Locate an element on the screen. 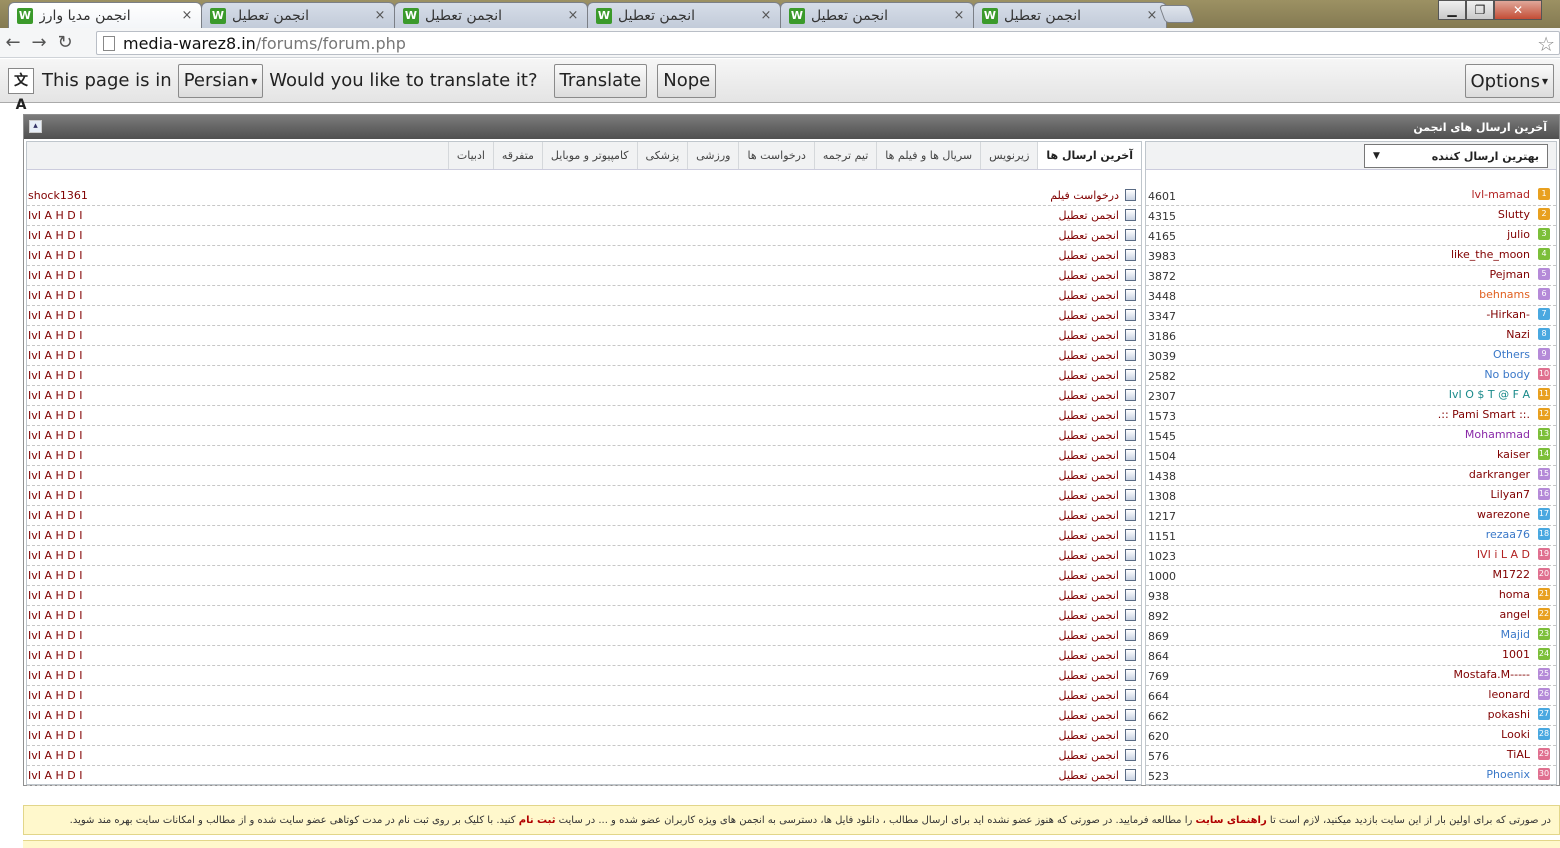 Image resolution: width=1560 pixels, height=848 pixels. poster-name-link: Mostafa.M----- is located at coordinates (1492, 674).